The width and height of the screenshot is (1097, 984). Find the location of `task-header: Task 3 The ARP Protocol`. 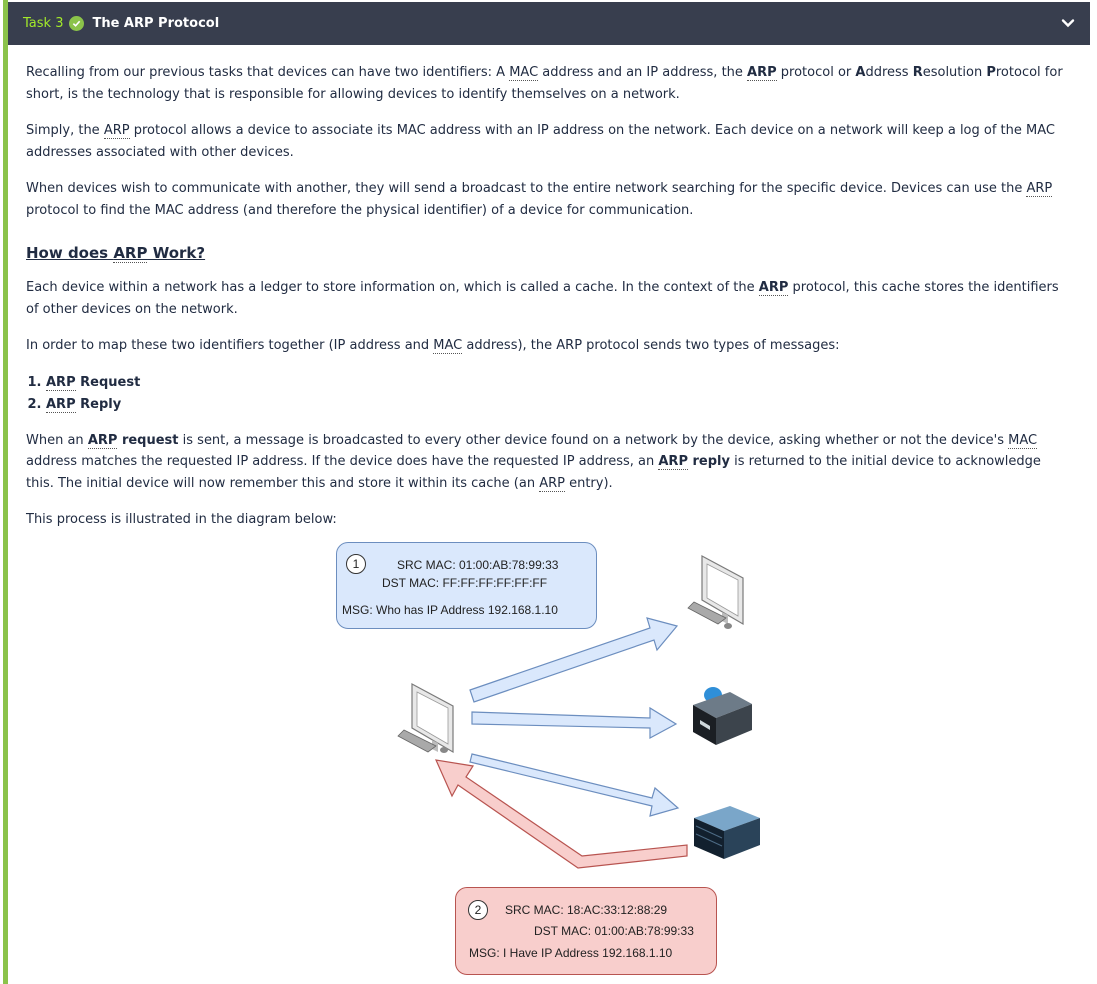

task-header: Task 3 The ARP Protocol is located at coordinates (546, 23).